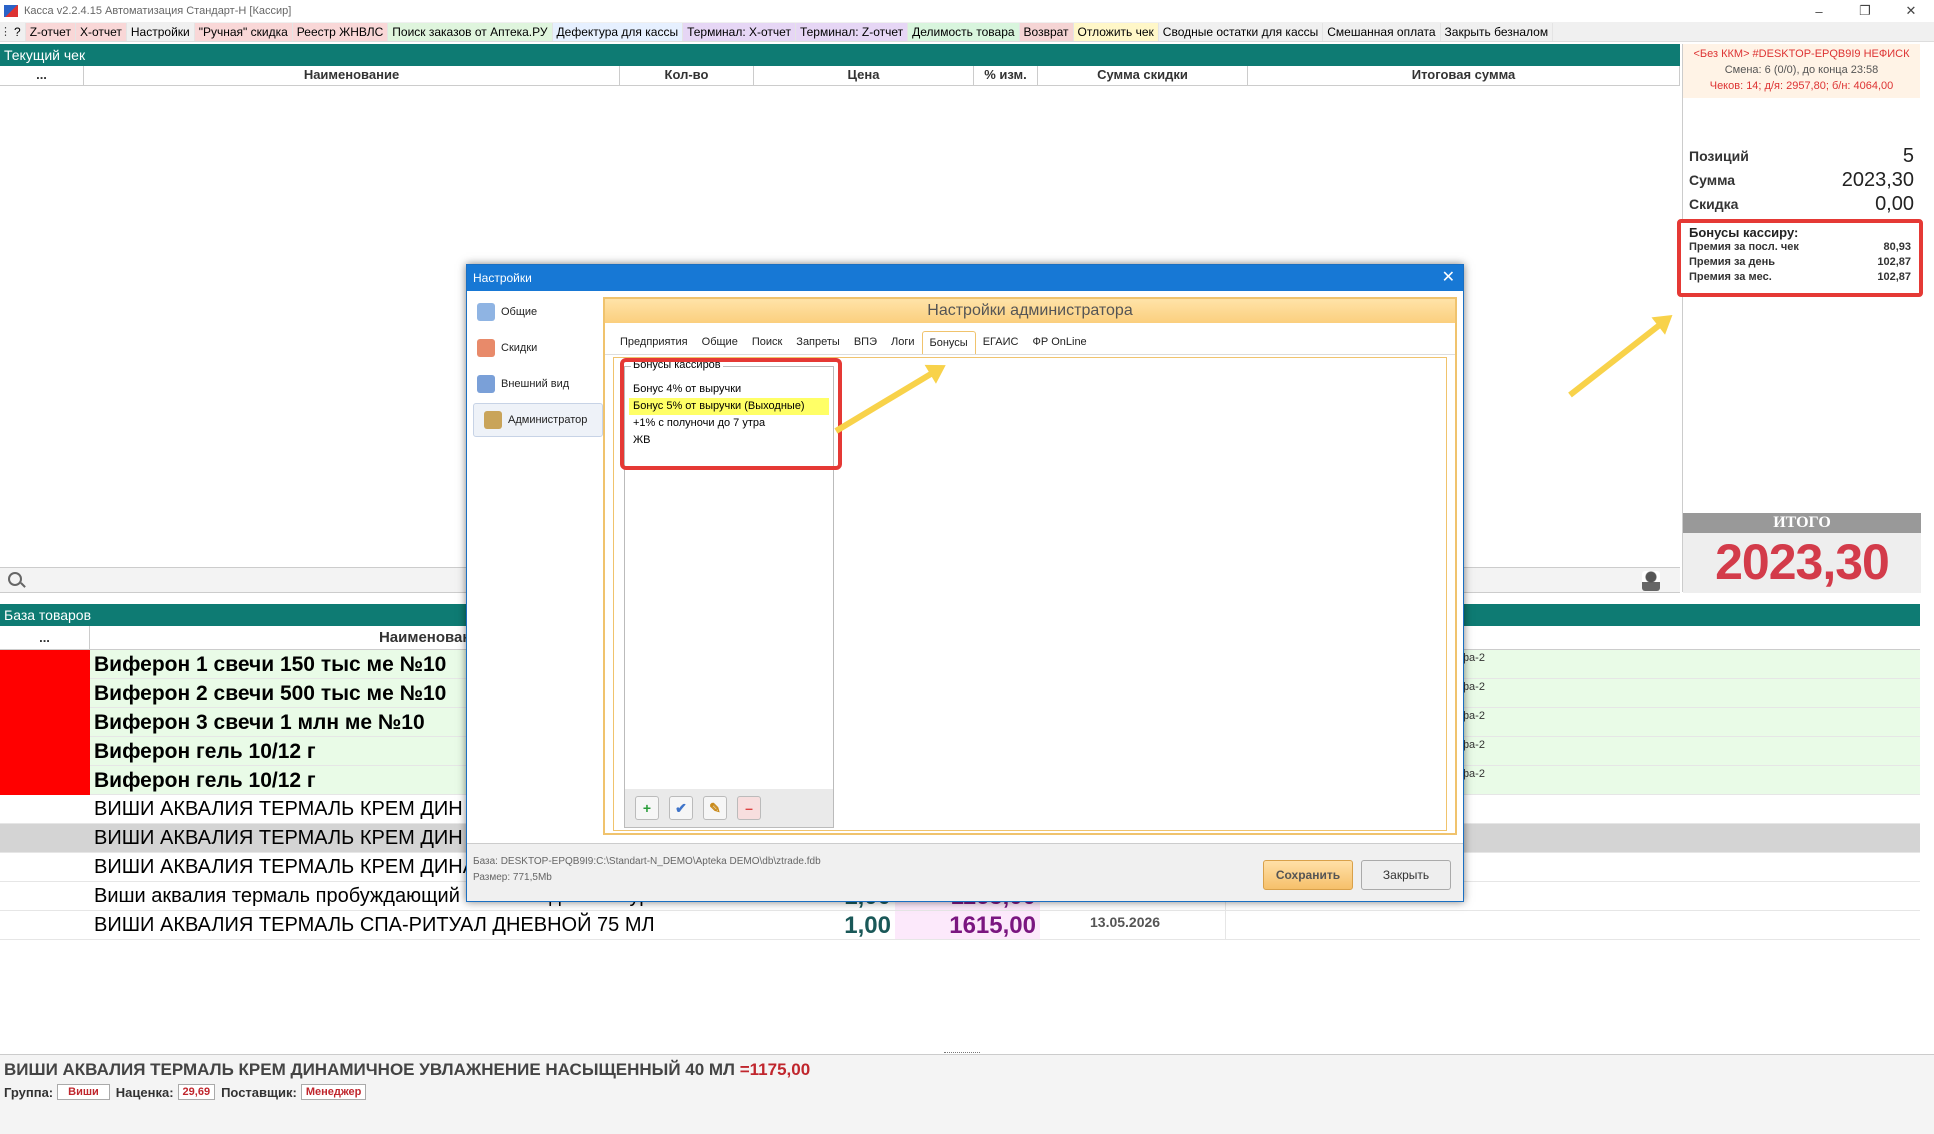 The image size is (1934, 1134). What do you see at coordinates (964, 31) in the screenshot?
I see `menu-item-10: Делимость товара` at bounding box center [964, 31].